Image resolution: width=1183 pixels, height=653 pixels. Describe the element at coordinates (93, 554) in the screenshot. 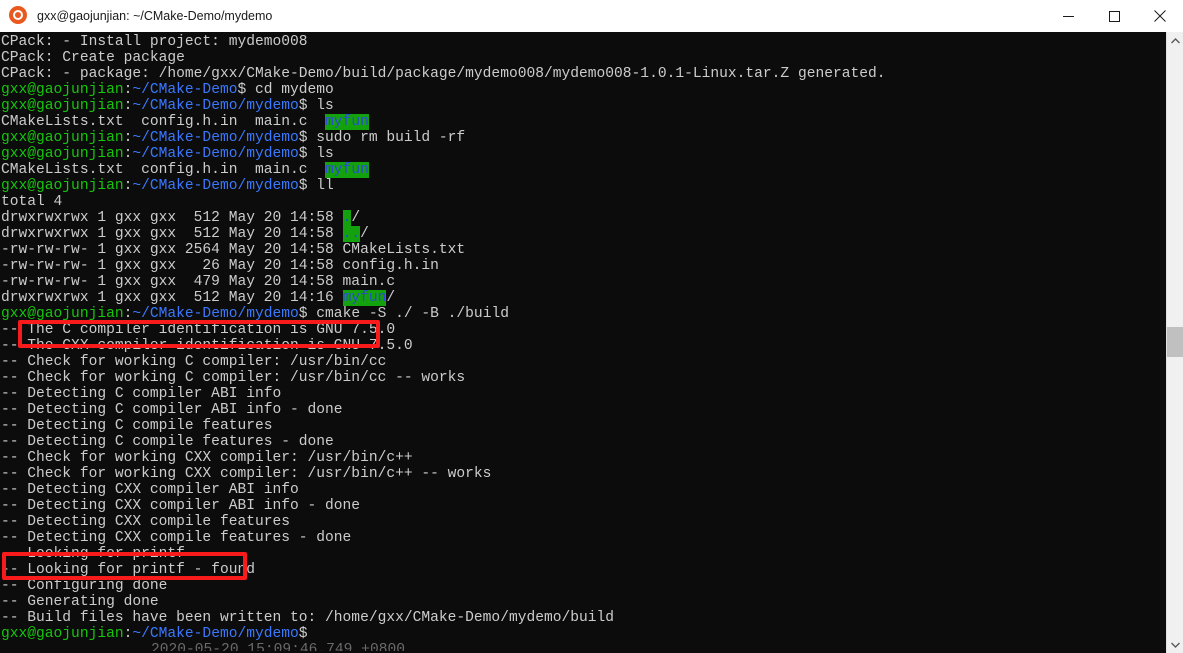

I see `terminal-output-line: -- Looking for printf` at that location.